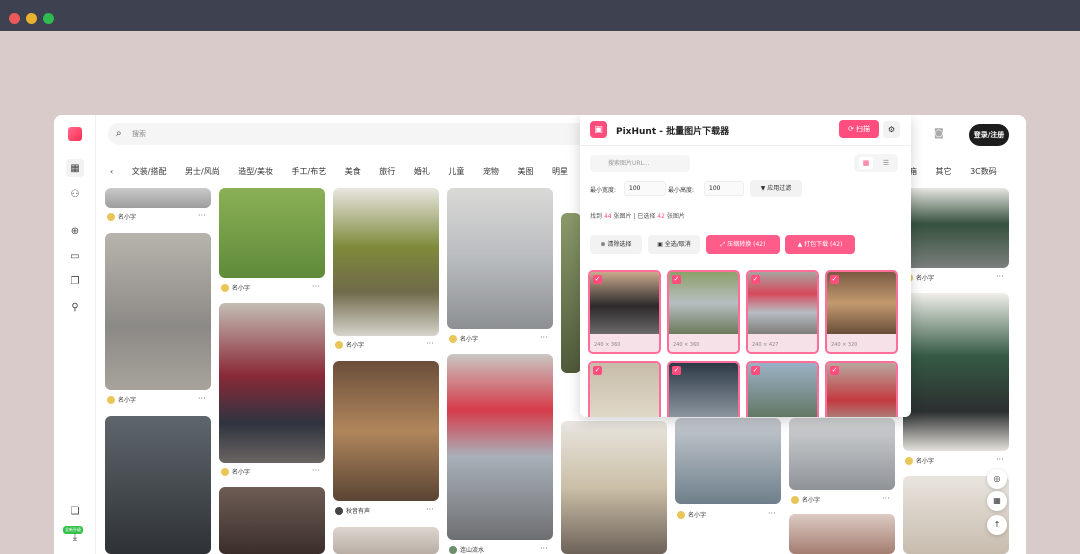 Image resolution: width=1080 pixels, height=554 pixels. What do you see at coordinates (724, 188) in the screenshot?
I see `min-height-input: 100` at bounding box center [724, 188].